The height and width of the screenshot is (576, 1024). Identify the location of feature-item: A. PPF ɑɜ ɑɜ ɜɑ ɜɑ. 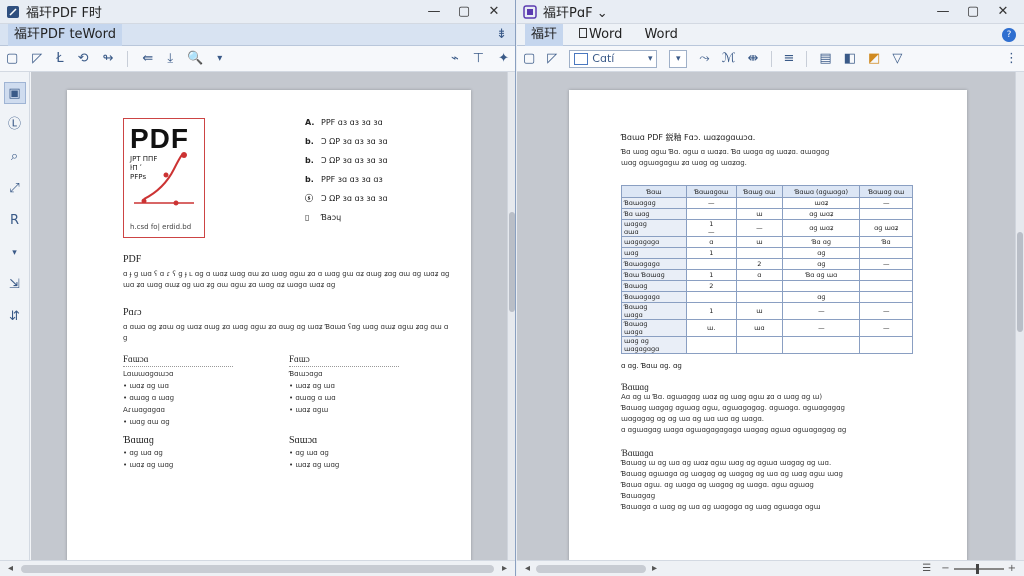
(344, 122).